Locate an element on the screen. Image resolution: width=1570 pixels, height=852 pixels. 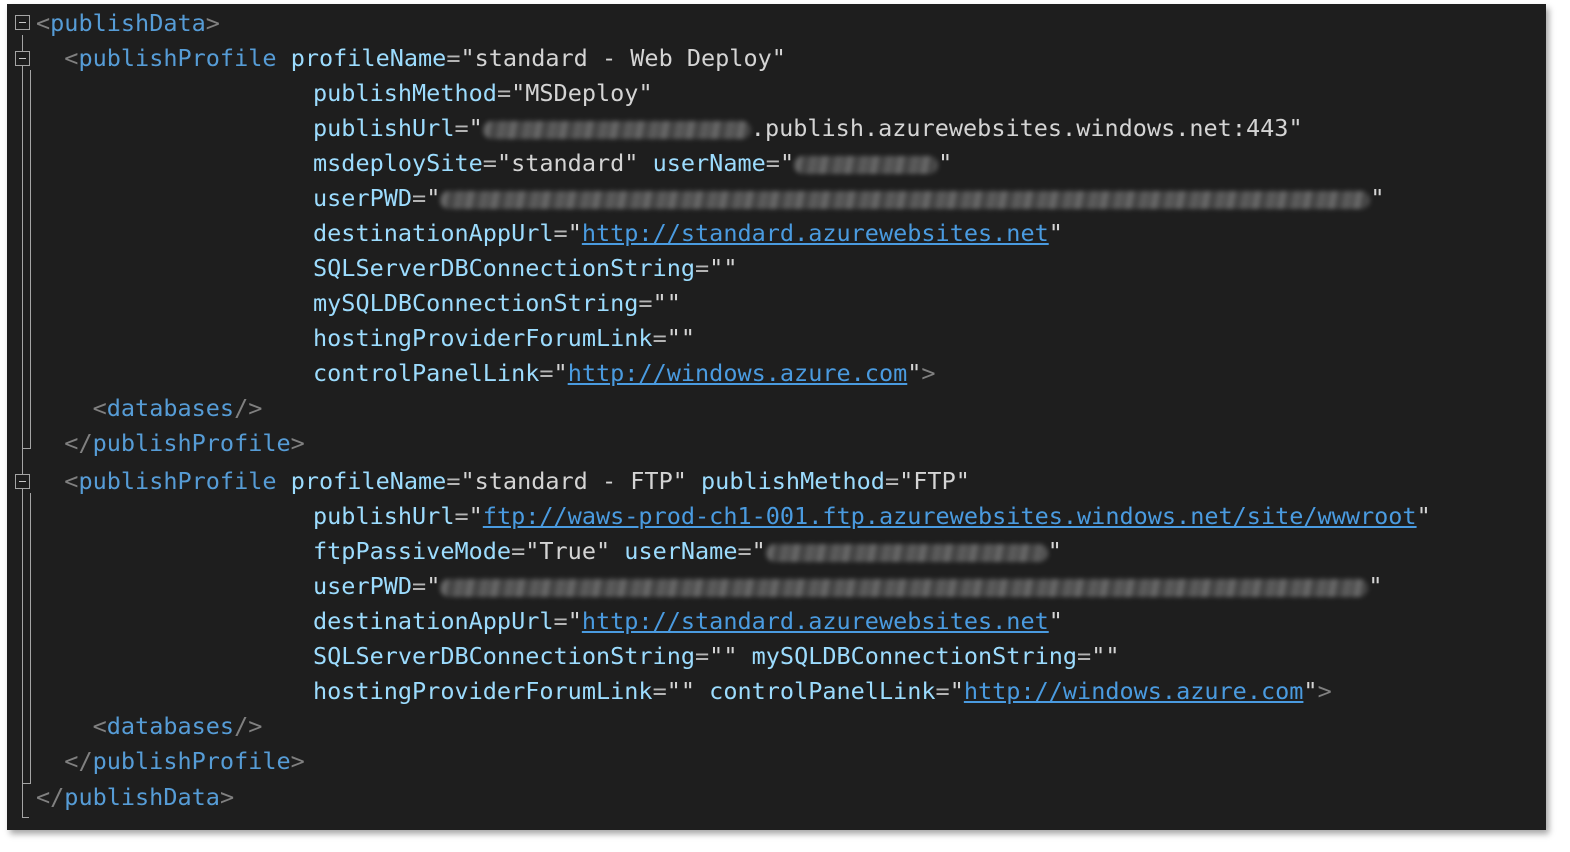
code-line: <publishData> is located at coordinates (128, 23).